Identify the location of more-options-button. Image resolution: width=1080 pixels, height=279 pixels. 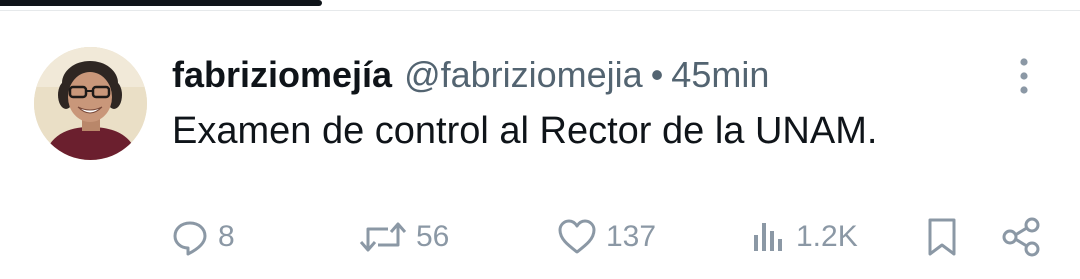
(1024, 76).